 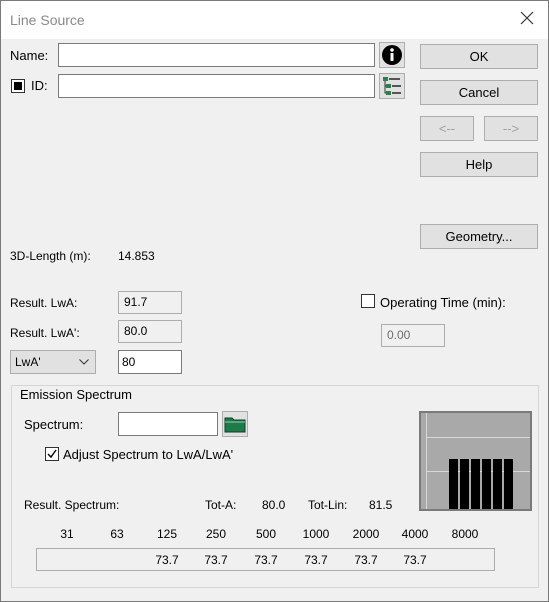 I want to click on info-button, so click(x=392, y=55).